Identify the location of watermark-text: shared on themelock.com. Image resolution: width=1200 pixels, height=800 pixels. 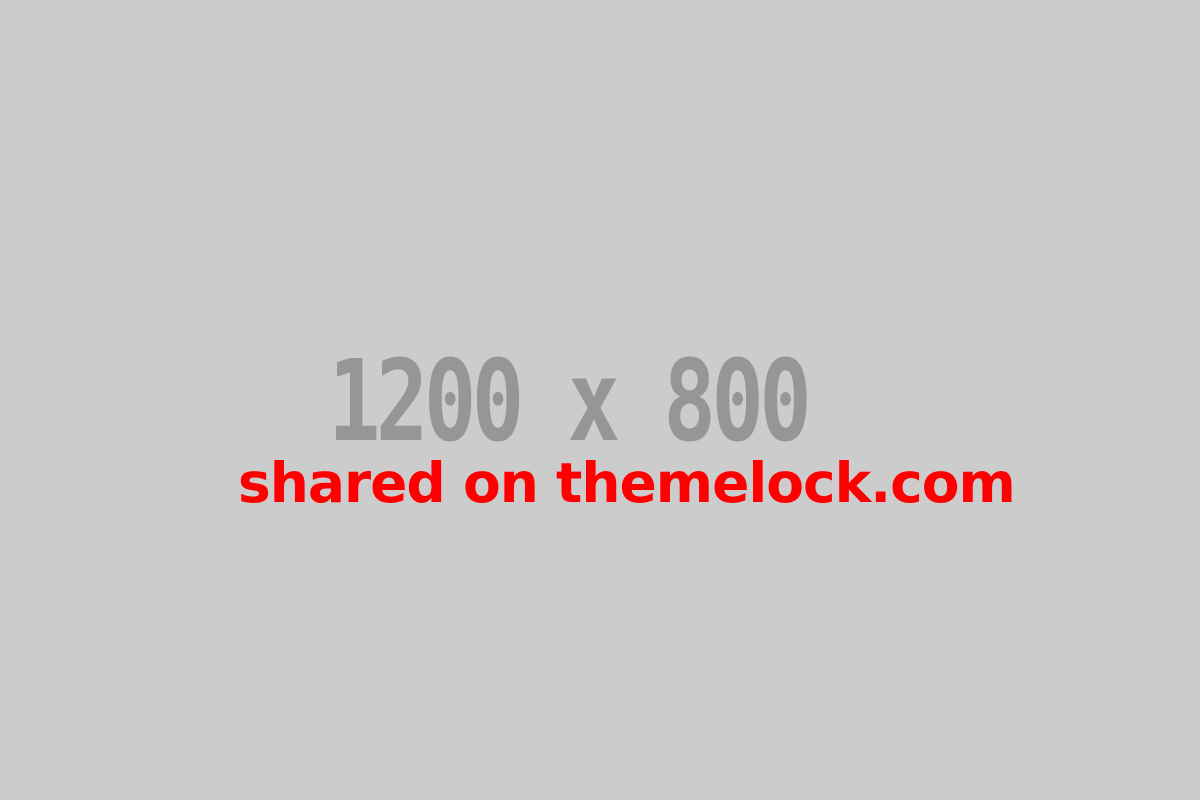
(627, 483).